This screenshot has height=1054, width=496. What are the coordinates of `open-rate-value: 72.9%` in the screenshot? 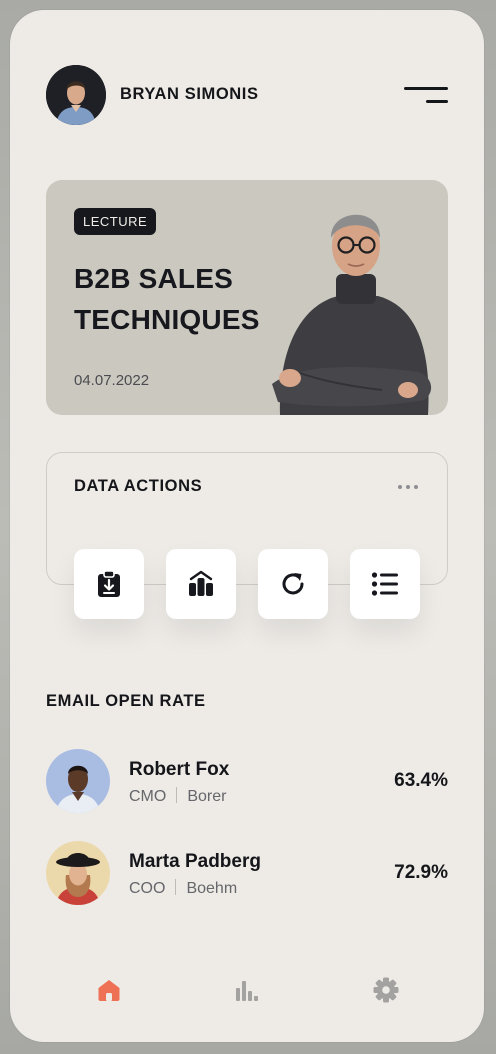 It's located at (421, 872).